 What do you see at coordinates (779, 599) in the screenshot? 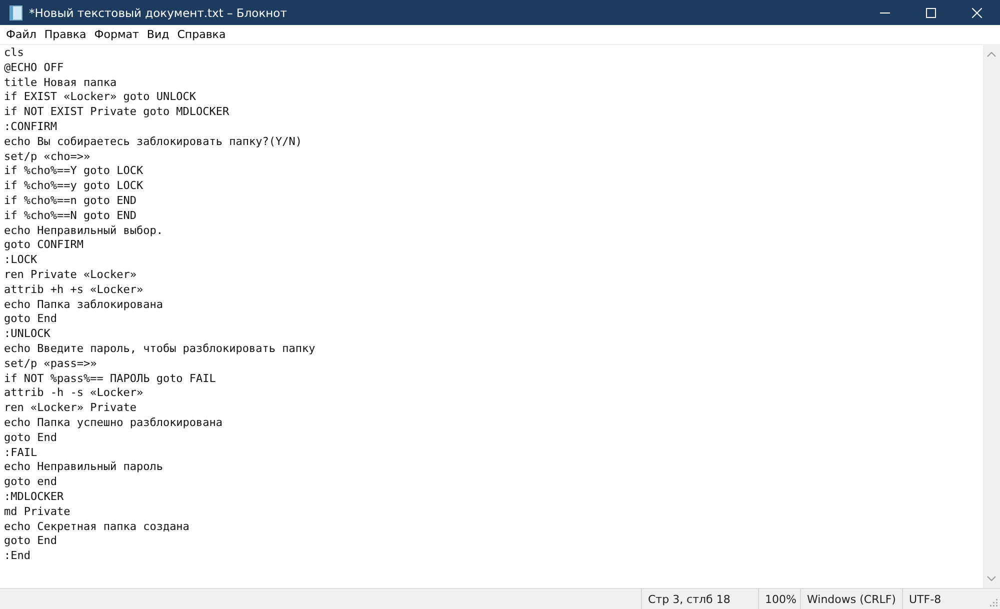
I see `zoom-level: 100%` at bounding box center [779, 599].